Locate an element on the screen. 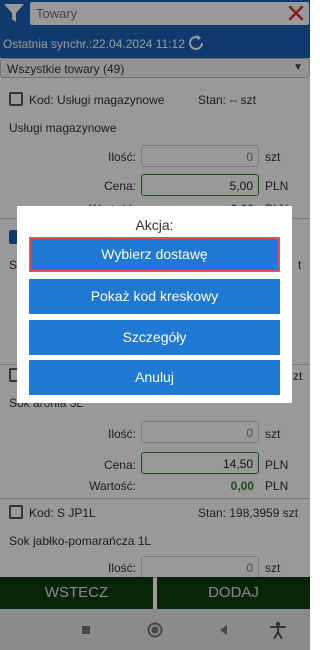  dialog-title: Akcja: is located at coordinates (154, 225).